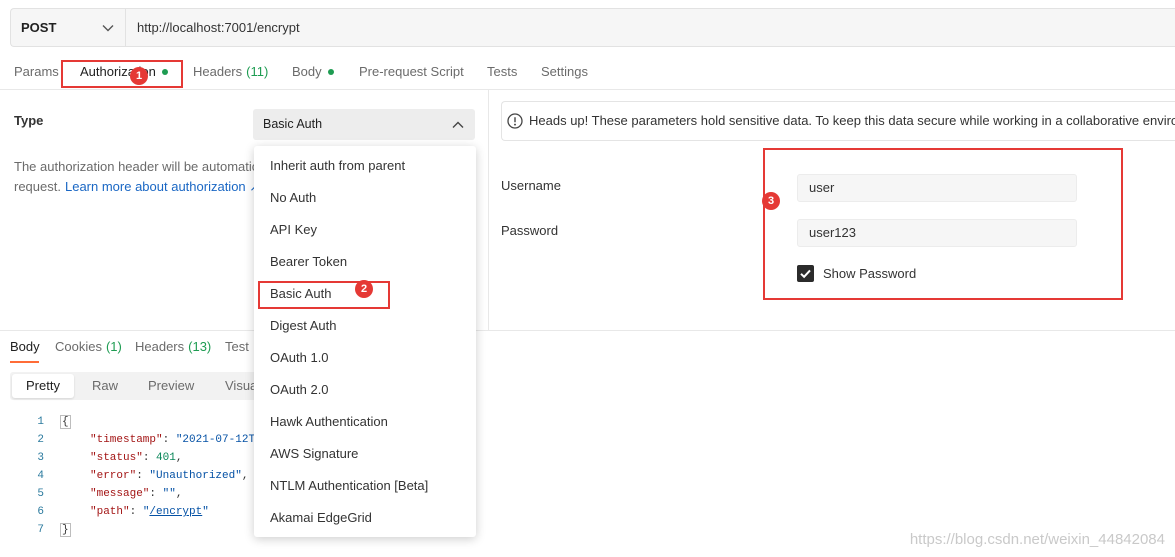 The width and height of the screenshot is (1175, 557). What do you see at coordinates (126, 440) in the screenshot?
I see `json-key: "timestamp"` at bounding box center [126, 440].